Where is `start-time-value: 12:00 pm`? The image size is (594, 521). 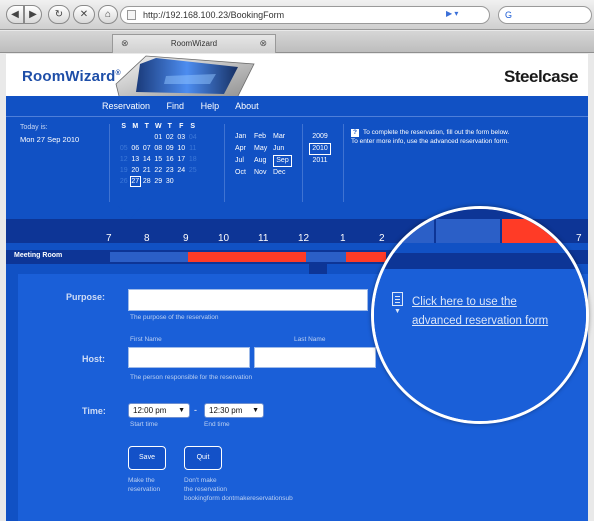
start-time-value: 12:00 pm is located at coordinates (150, 410).